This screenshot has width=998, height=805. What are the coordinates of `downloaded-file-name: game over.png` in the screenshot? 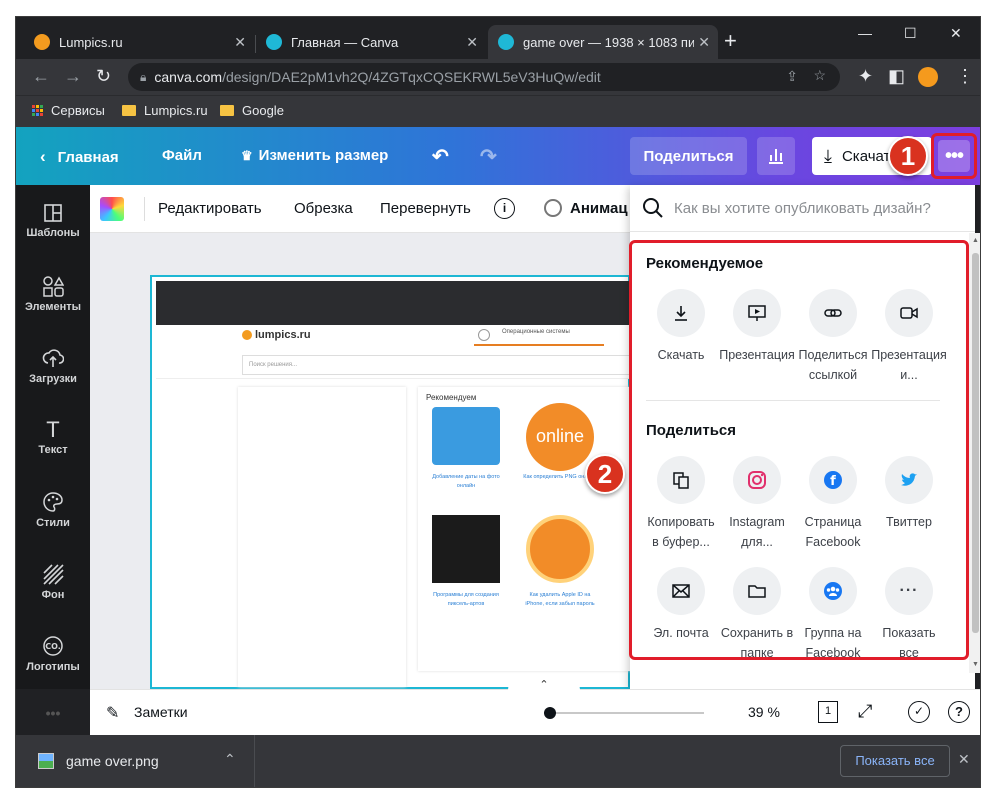 It's located at (112, 761).